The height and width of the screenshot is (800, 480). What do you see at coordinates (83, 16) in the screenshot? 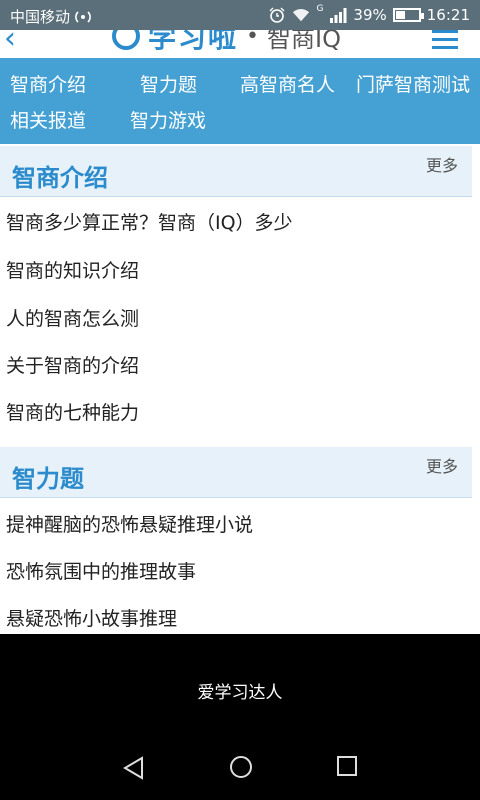
I see `hotspot-icon` at bounding box center [83, 16].